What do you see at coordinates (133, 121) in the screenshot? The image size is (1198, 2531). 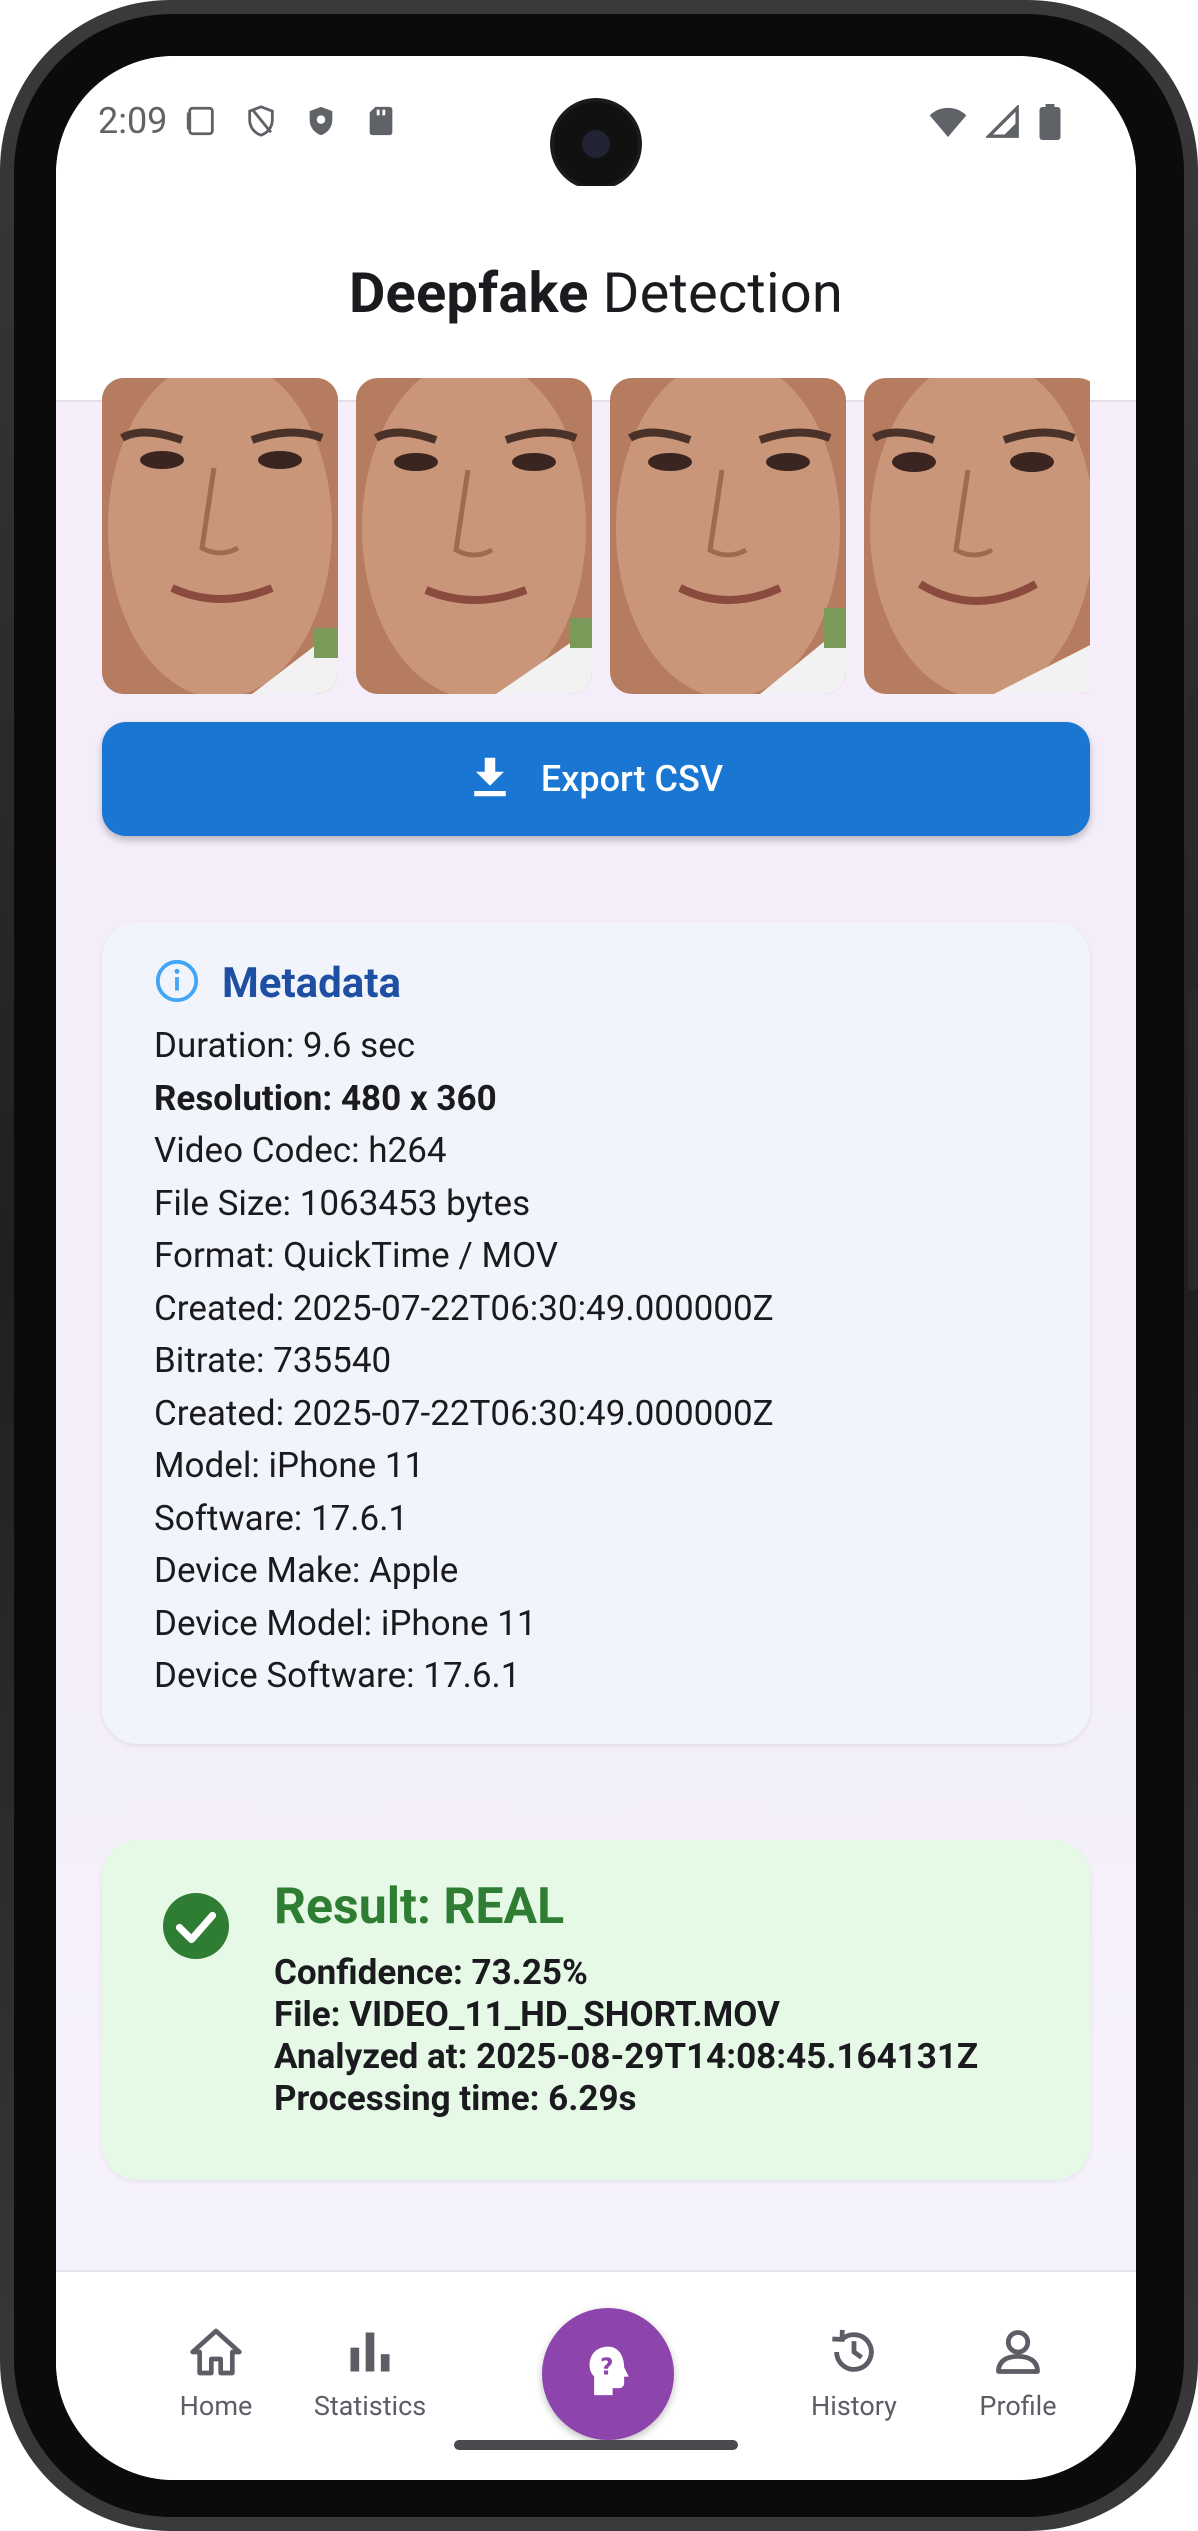 I see `status-time: 2:09` at bounding box center [133, 121].